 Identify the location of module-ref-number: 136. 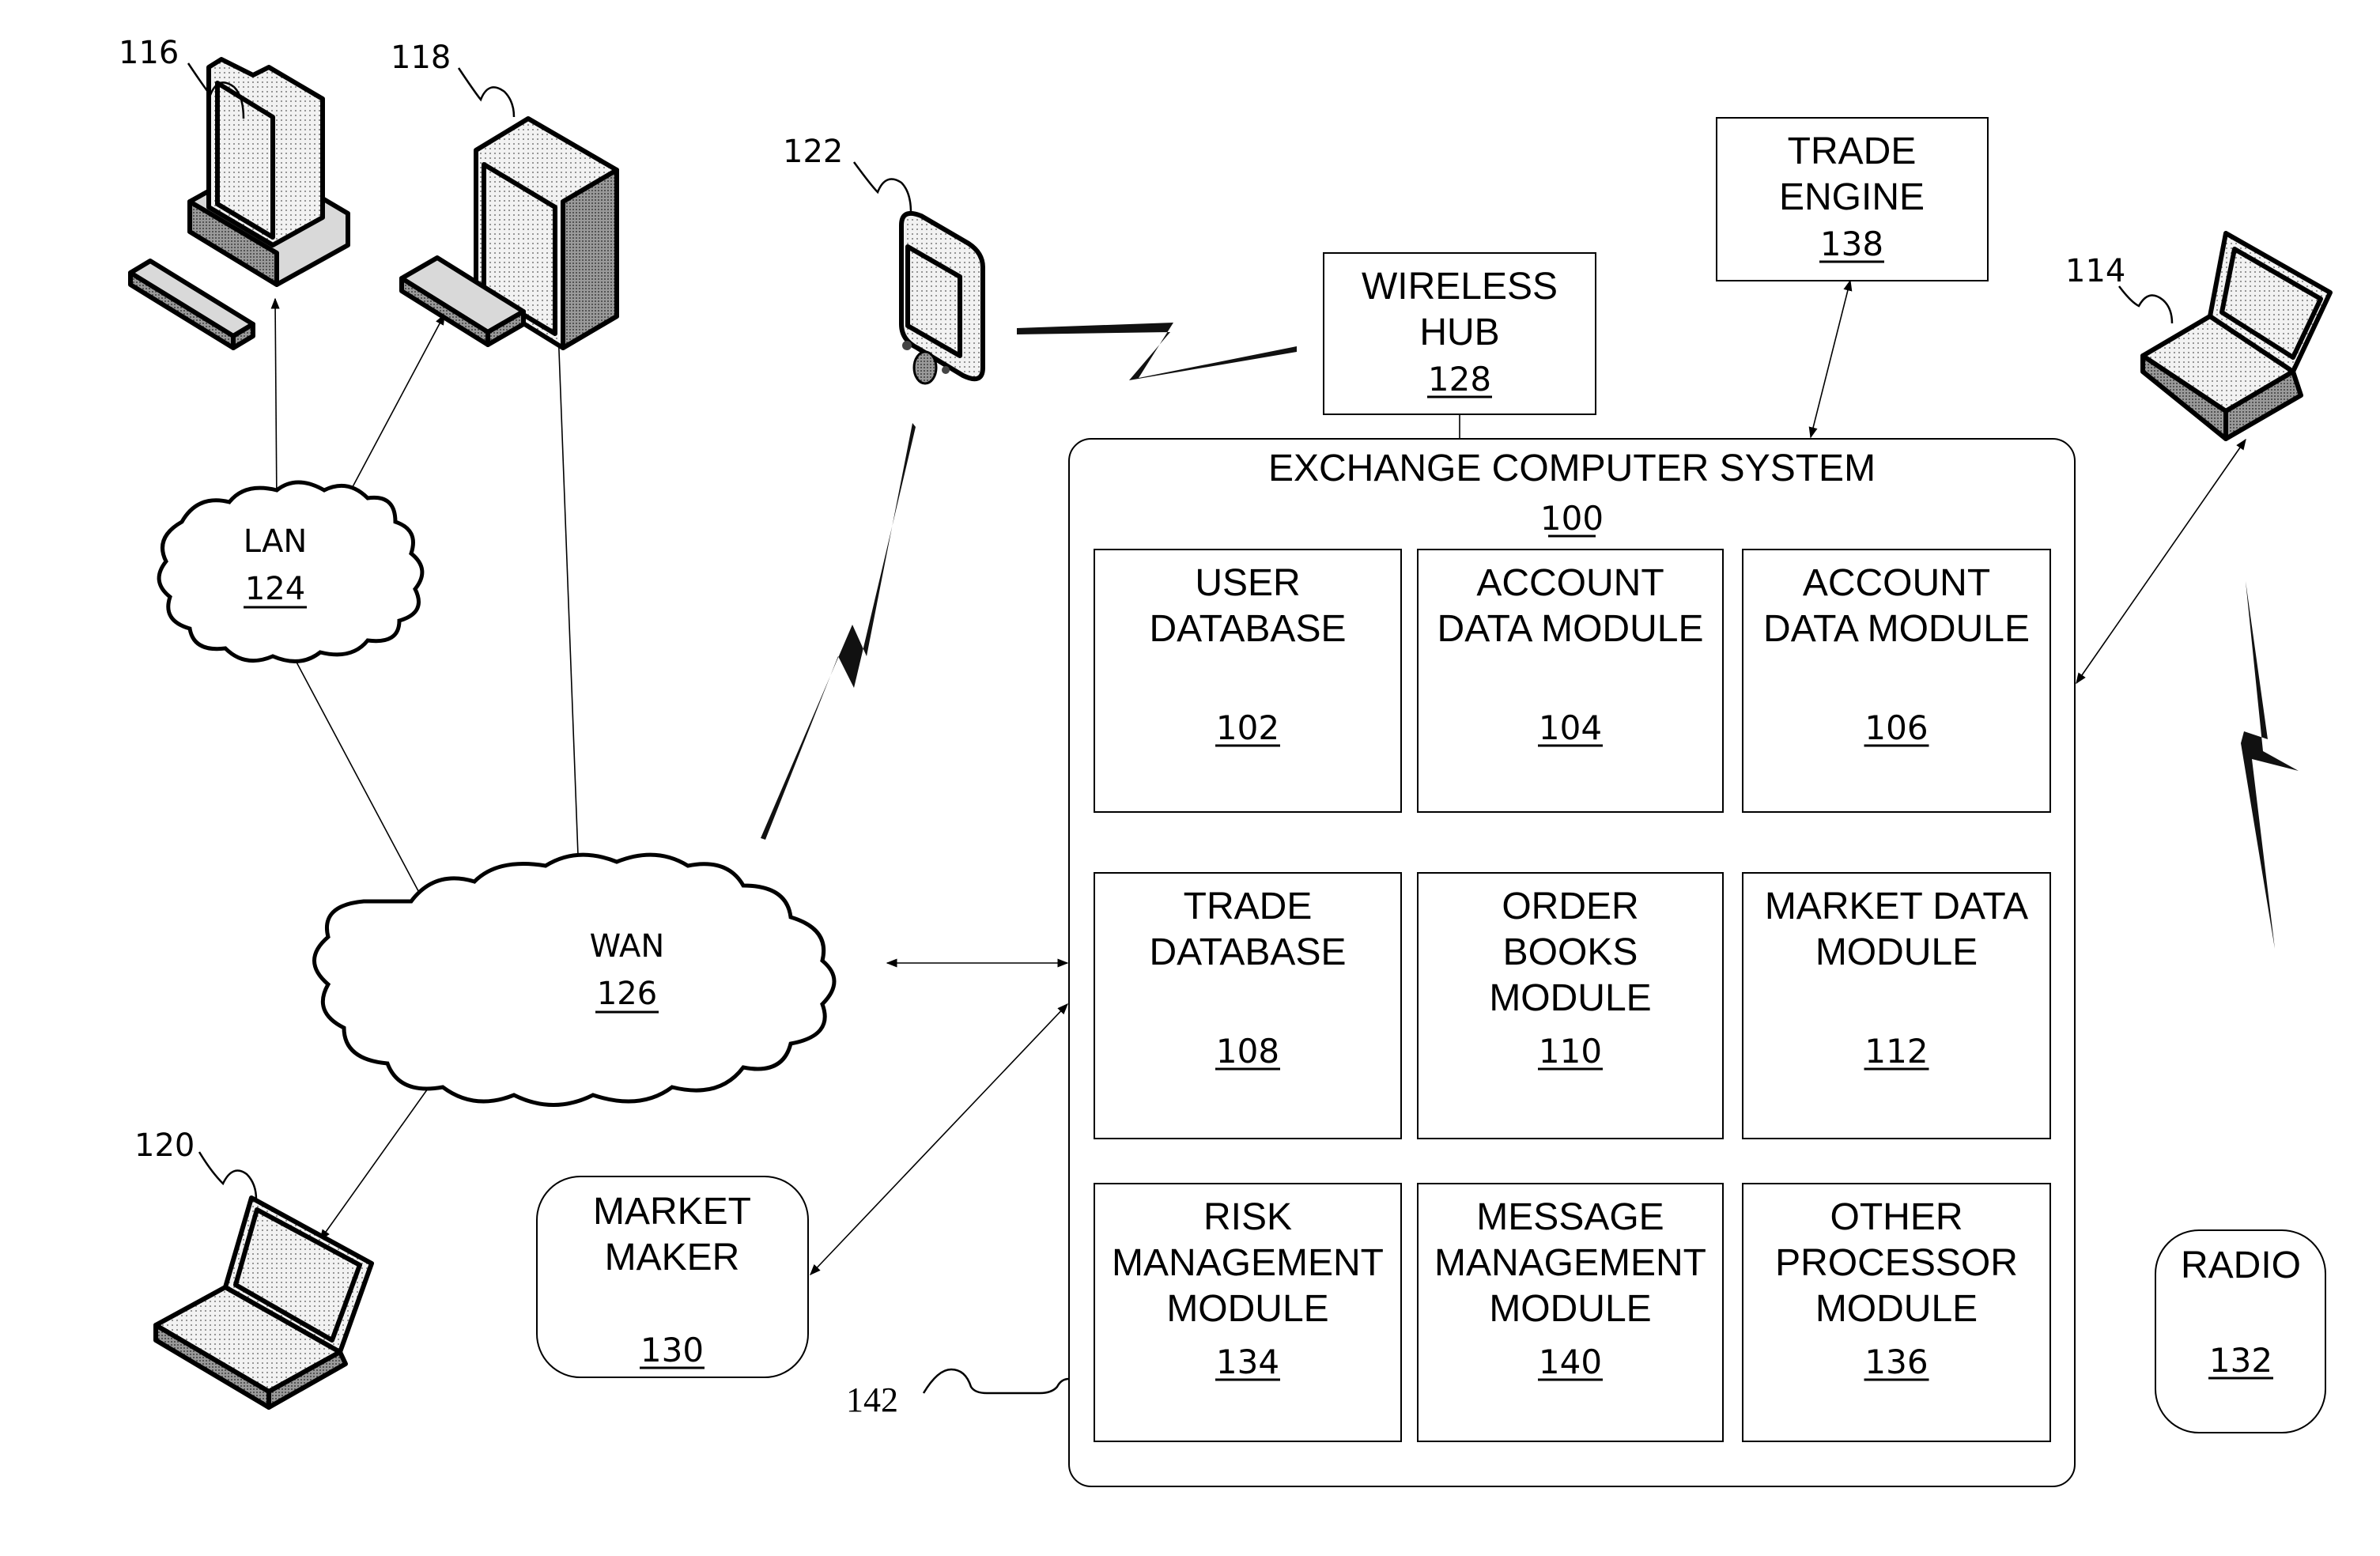
(1896, 1362).